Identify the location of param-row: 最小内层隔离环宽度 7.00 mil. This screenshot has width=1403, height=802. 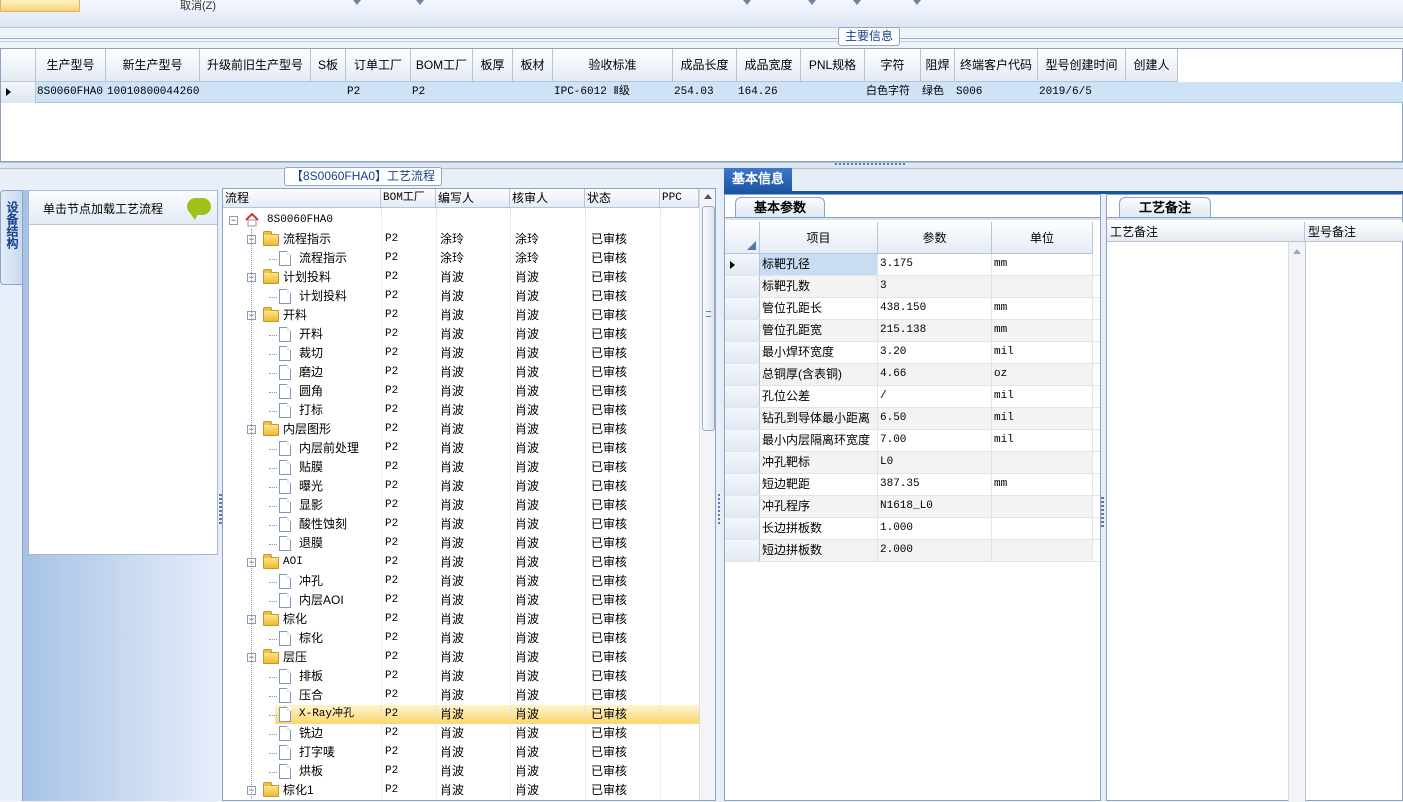
(912, 441).